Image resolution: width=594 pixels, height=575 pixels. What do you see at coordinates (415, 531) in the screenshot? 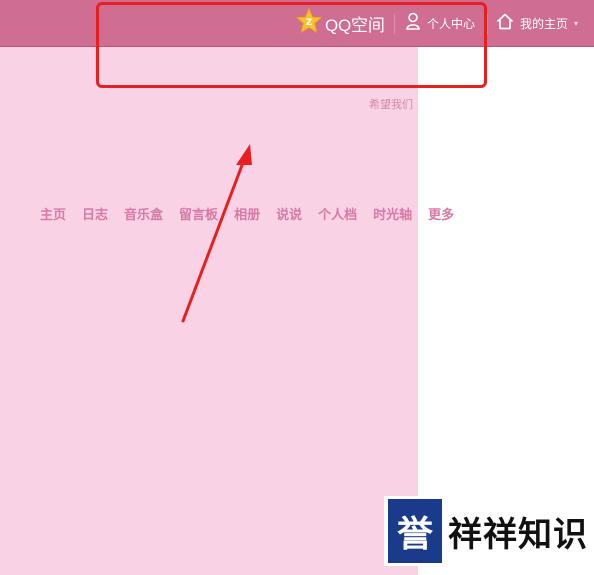
I see `watermark-block: 誉` at bounding box center [415, 531].